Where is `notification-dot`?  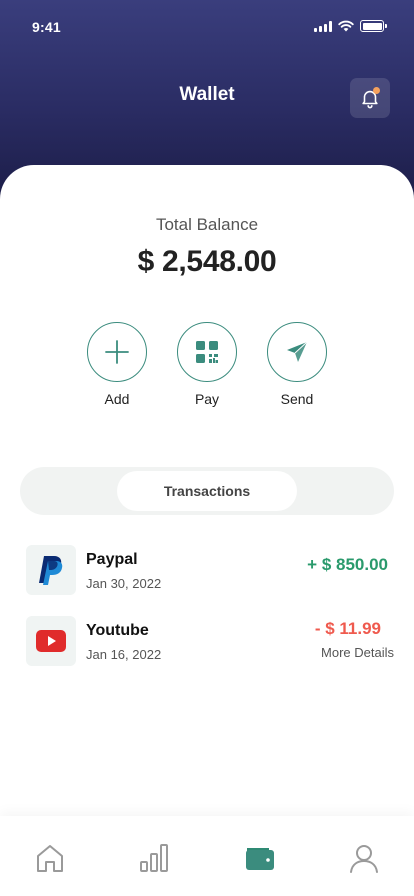 notification-dot is located at coordinates (376, 90).